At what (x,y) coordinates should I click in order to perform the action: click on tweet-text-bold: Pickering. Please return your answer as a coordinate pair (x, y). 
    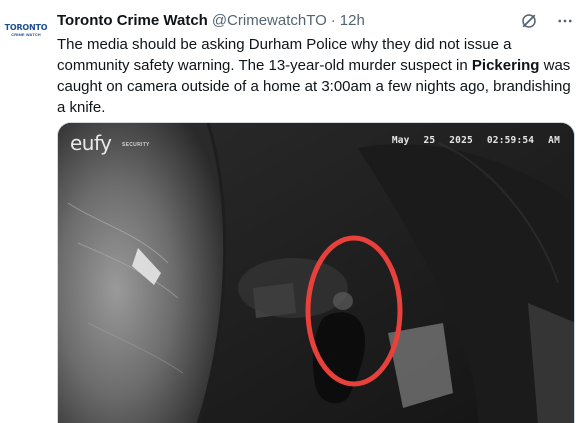
    Looking at the image, I should click on (506, 65).